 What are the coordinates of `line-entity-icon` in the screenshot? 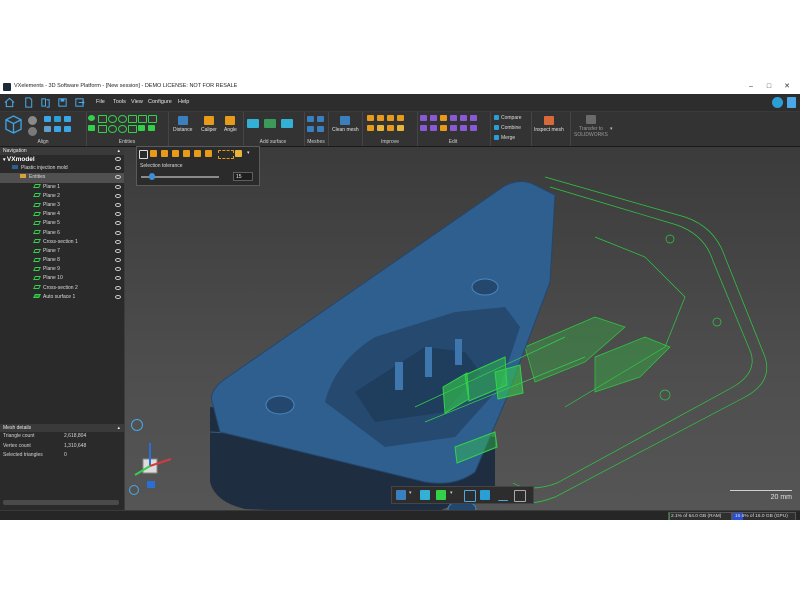 It's located at (102, 119).